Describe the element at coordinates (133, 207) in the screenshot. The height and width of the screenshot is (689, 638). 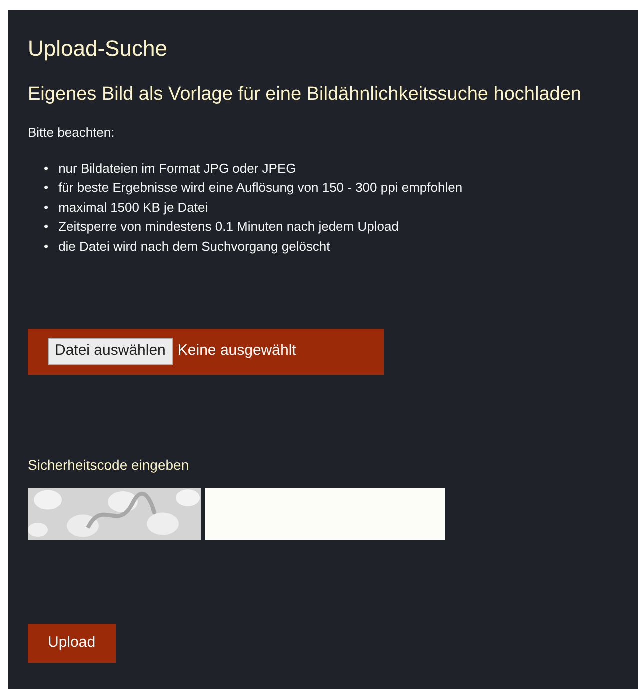
I see `note-item: maximal 1500 KB je Datei` at that location.